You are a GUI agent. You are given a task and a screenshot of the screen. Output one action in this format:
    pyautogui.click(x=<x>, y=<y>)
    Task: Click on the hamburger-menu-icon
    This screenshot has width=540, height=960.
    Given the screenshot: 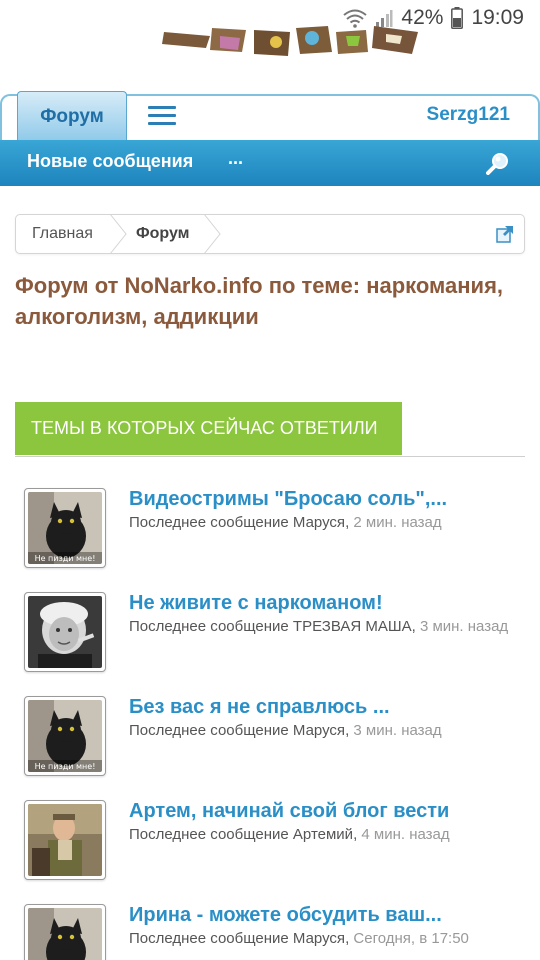 What is the action you would take?
    pyautogui.click(x=162, y=117)
    